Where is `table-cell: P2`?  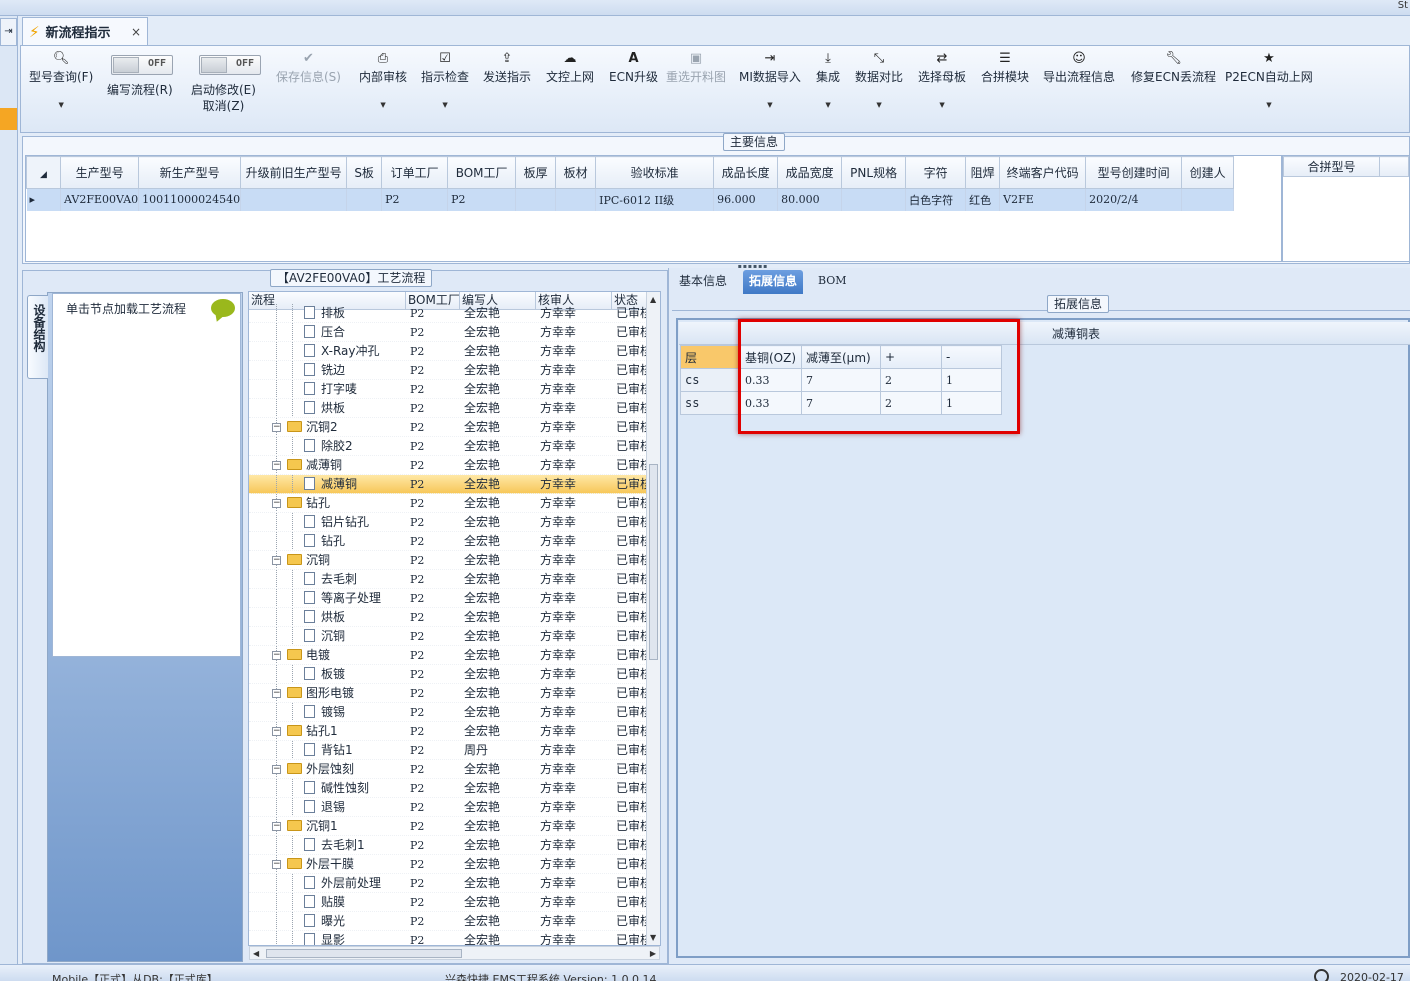 table-cell: P2 is located at coordinates (482, 199).